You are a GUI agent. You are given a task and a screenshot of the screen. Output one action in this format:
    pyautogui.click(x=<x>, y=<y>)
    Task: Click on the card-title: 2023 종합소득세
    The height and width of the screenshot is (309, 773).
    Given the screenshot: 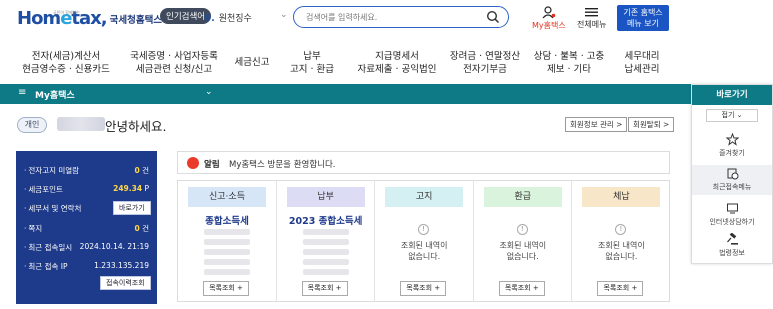 What is the action you would take?
    pyautogui.click(x=326, y=220)
    